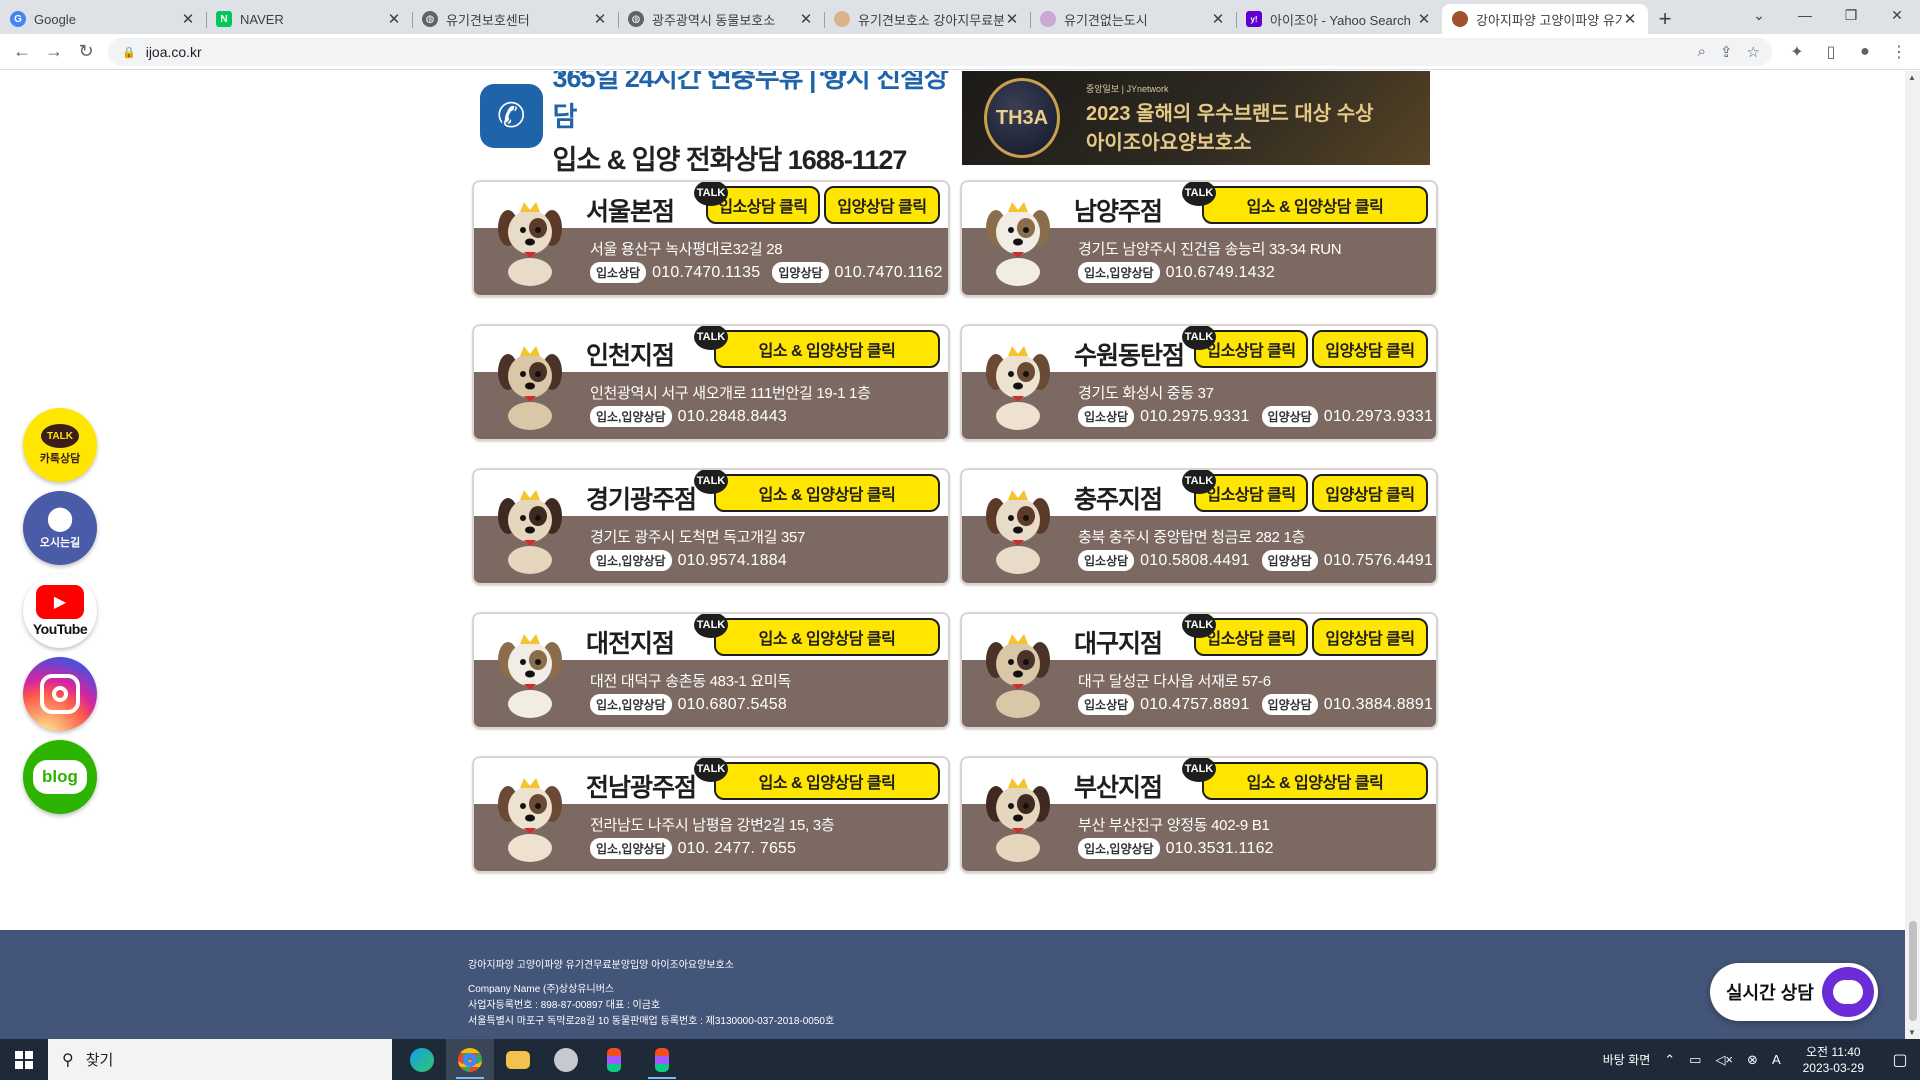 This screenshot has height=1080, width=1920. Describe the element at coordinates (1220, 273) in the screenshot. I see `phone-number: 010.6749.1432` at that location.